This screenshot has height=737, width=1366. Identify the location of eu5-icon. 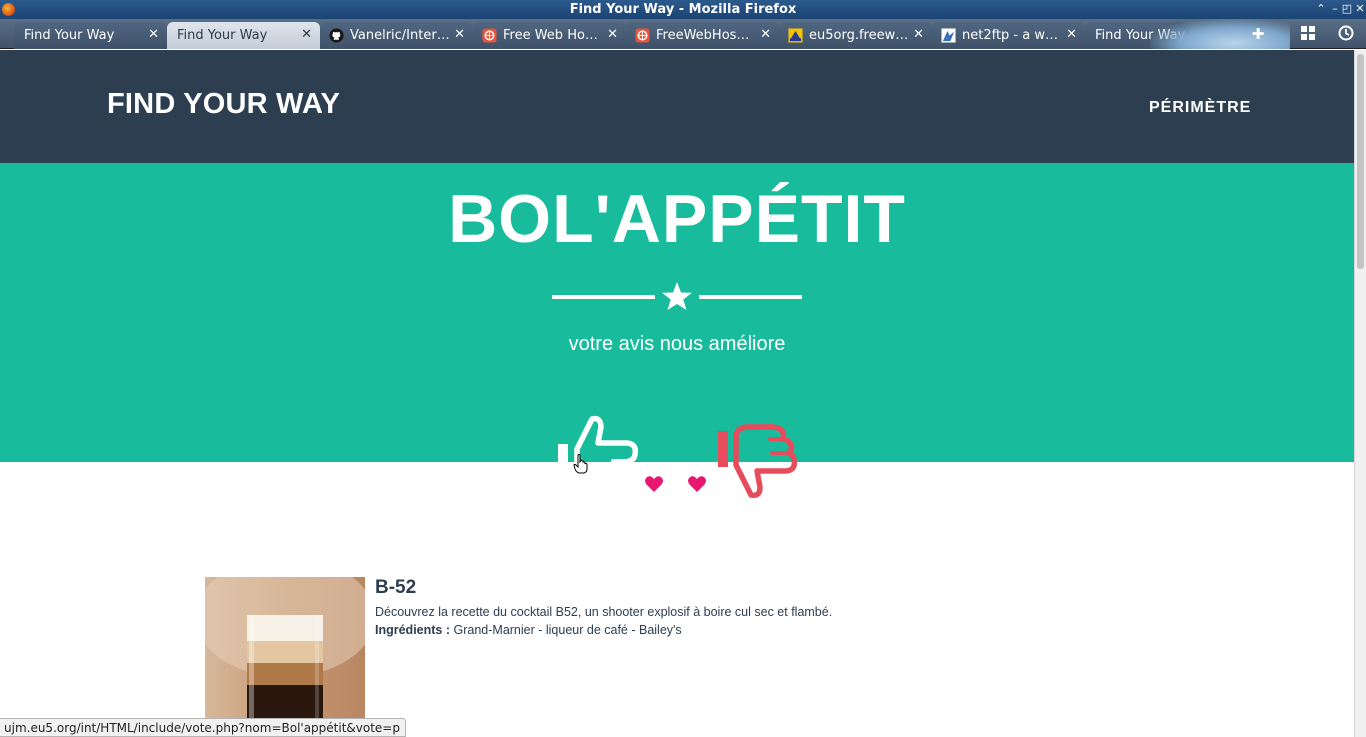
(795, 35).